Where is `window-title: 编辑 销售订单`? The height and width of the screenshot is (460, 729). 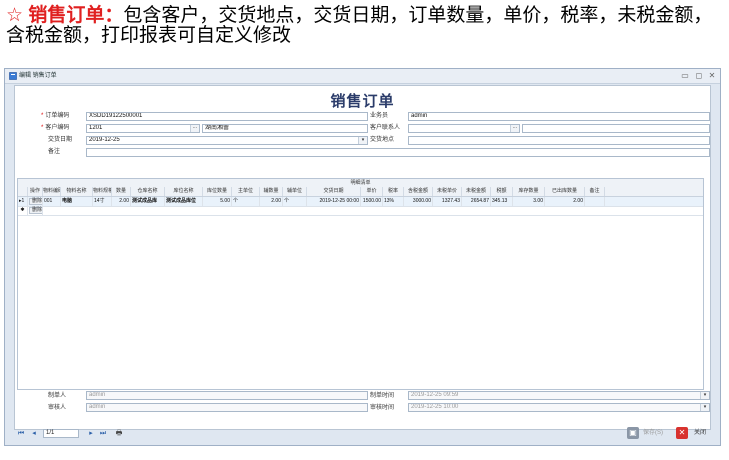
window-title: 编辑 销售订单 is located at coordinates (38, 76).